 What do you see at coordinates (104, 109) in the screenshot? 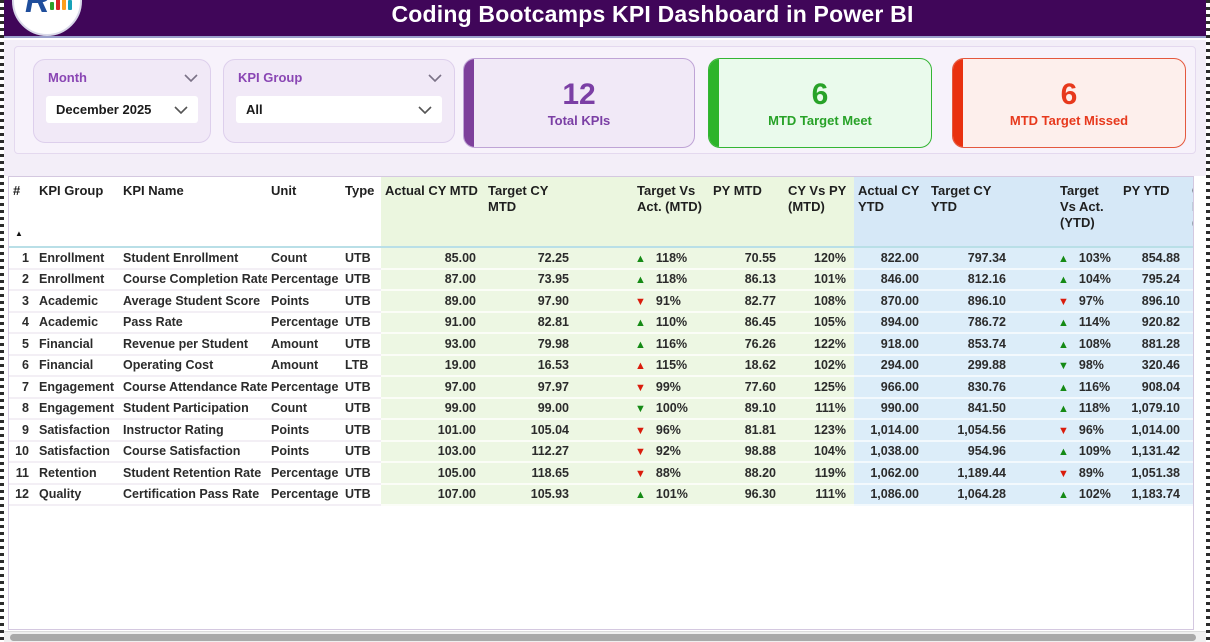
I see `month-dropdown-value: December 2025` at bounding box center [104, 109].